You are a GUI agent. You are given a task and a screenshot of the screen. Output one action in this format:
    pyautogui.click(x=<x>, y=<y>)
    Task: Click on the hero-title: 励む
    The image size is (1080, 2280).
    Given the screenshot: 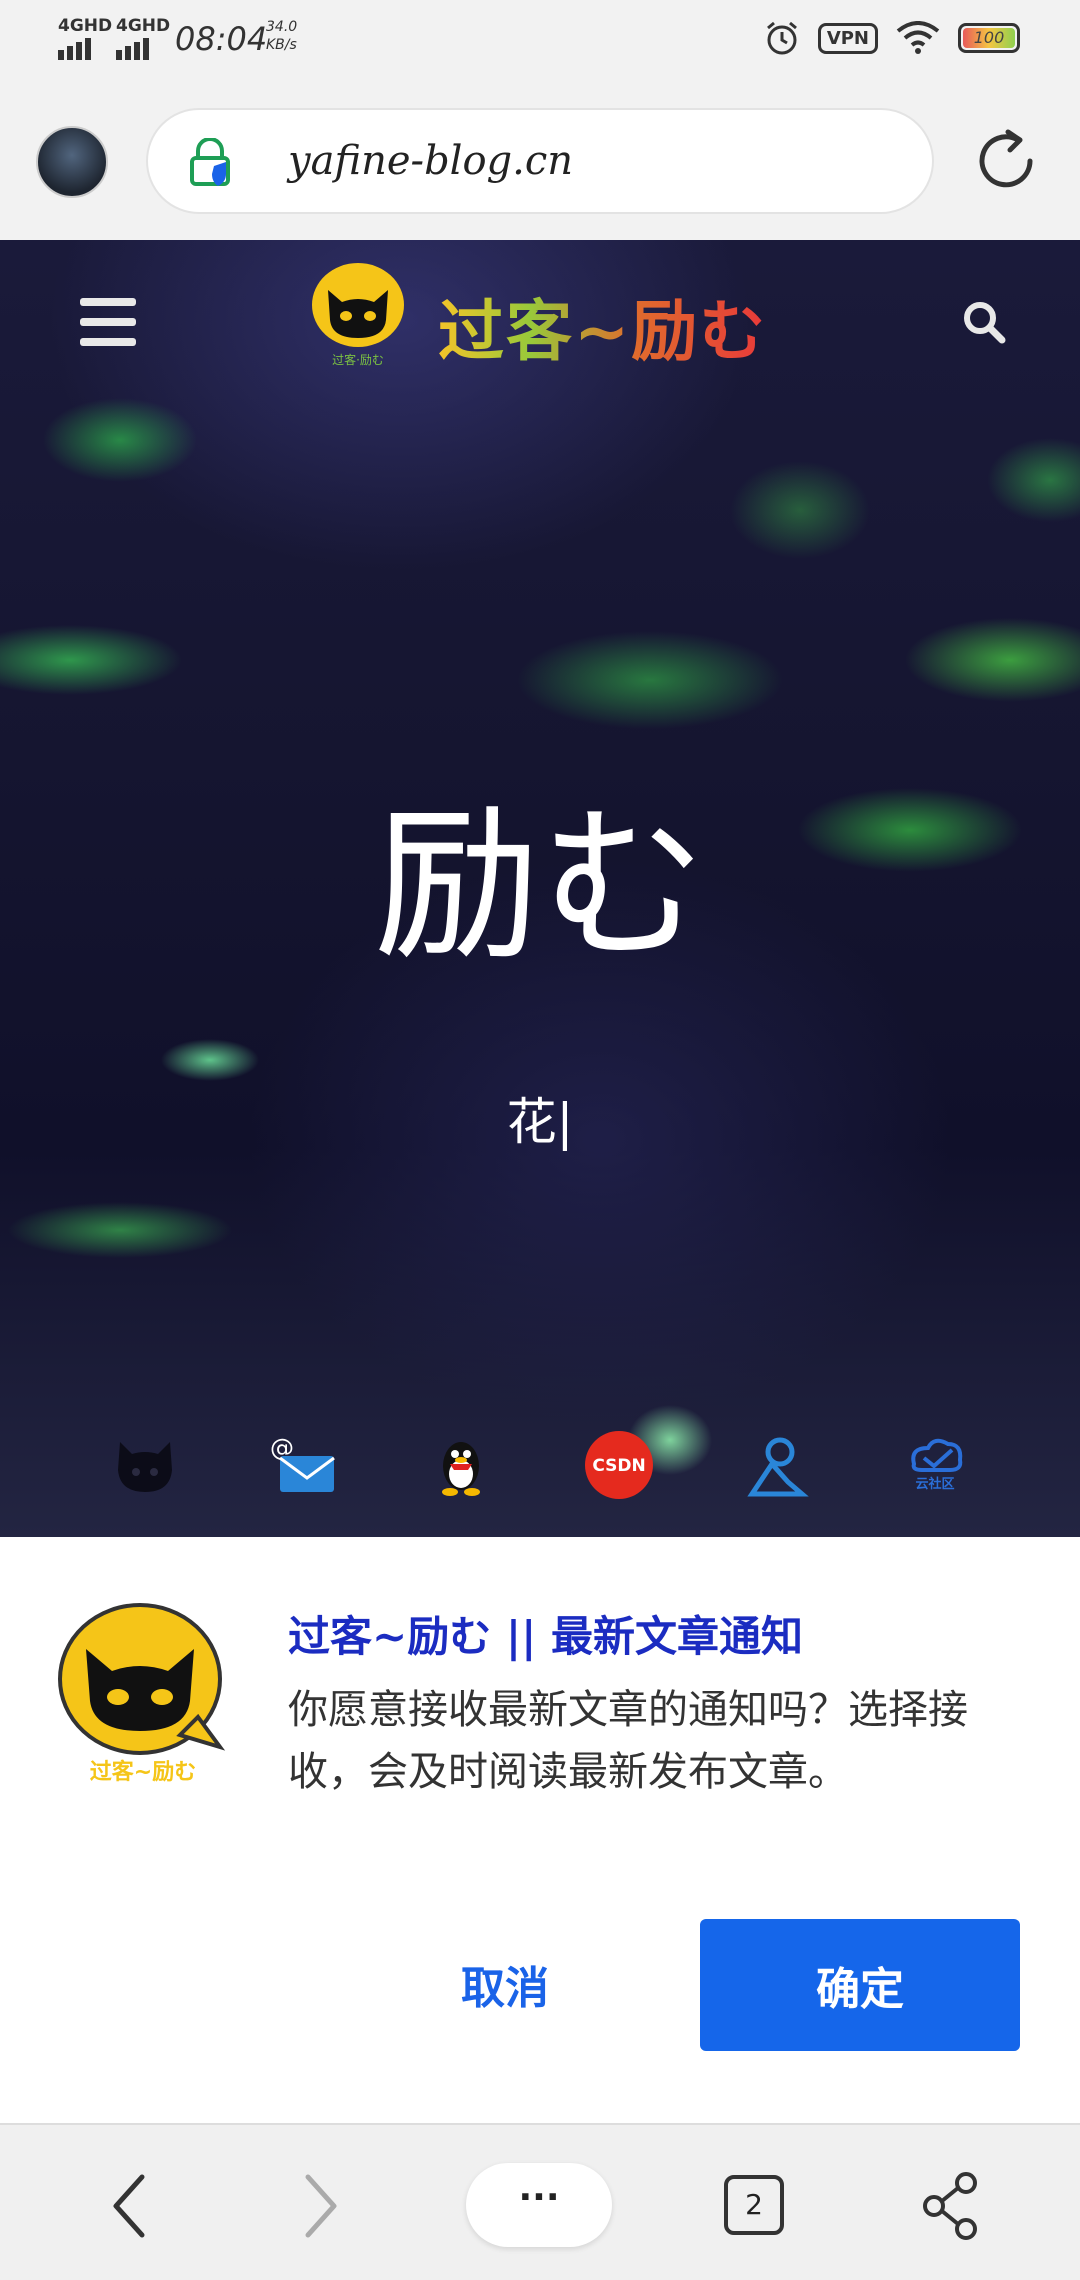 What is the action you would take?
    pyautogui.click(x=540, y=886)
    